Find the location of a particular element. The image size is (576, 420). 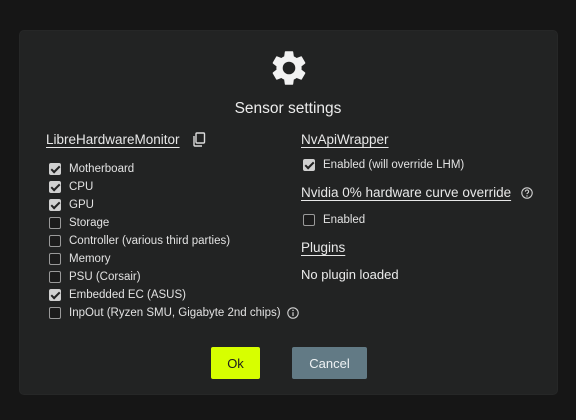

sensor-option-label: CPU is located at coordinates (81, 187).